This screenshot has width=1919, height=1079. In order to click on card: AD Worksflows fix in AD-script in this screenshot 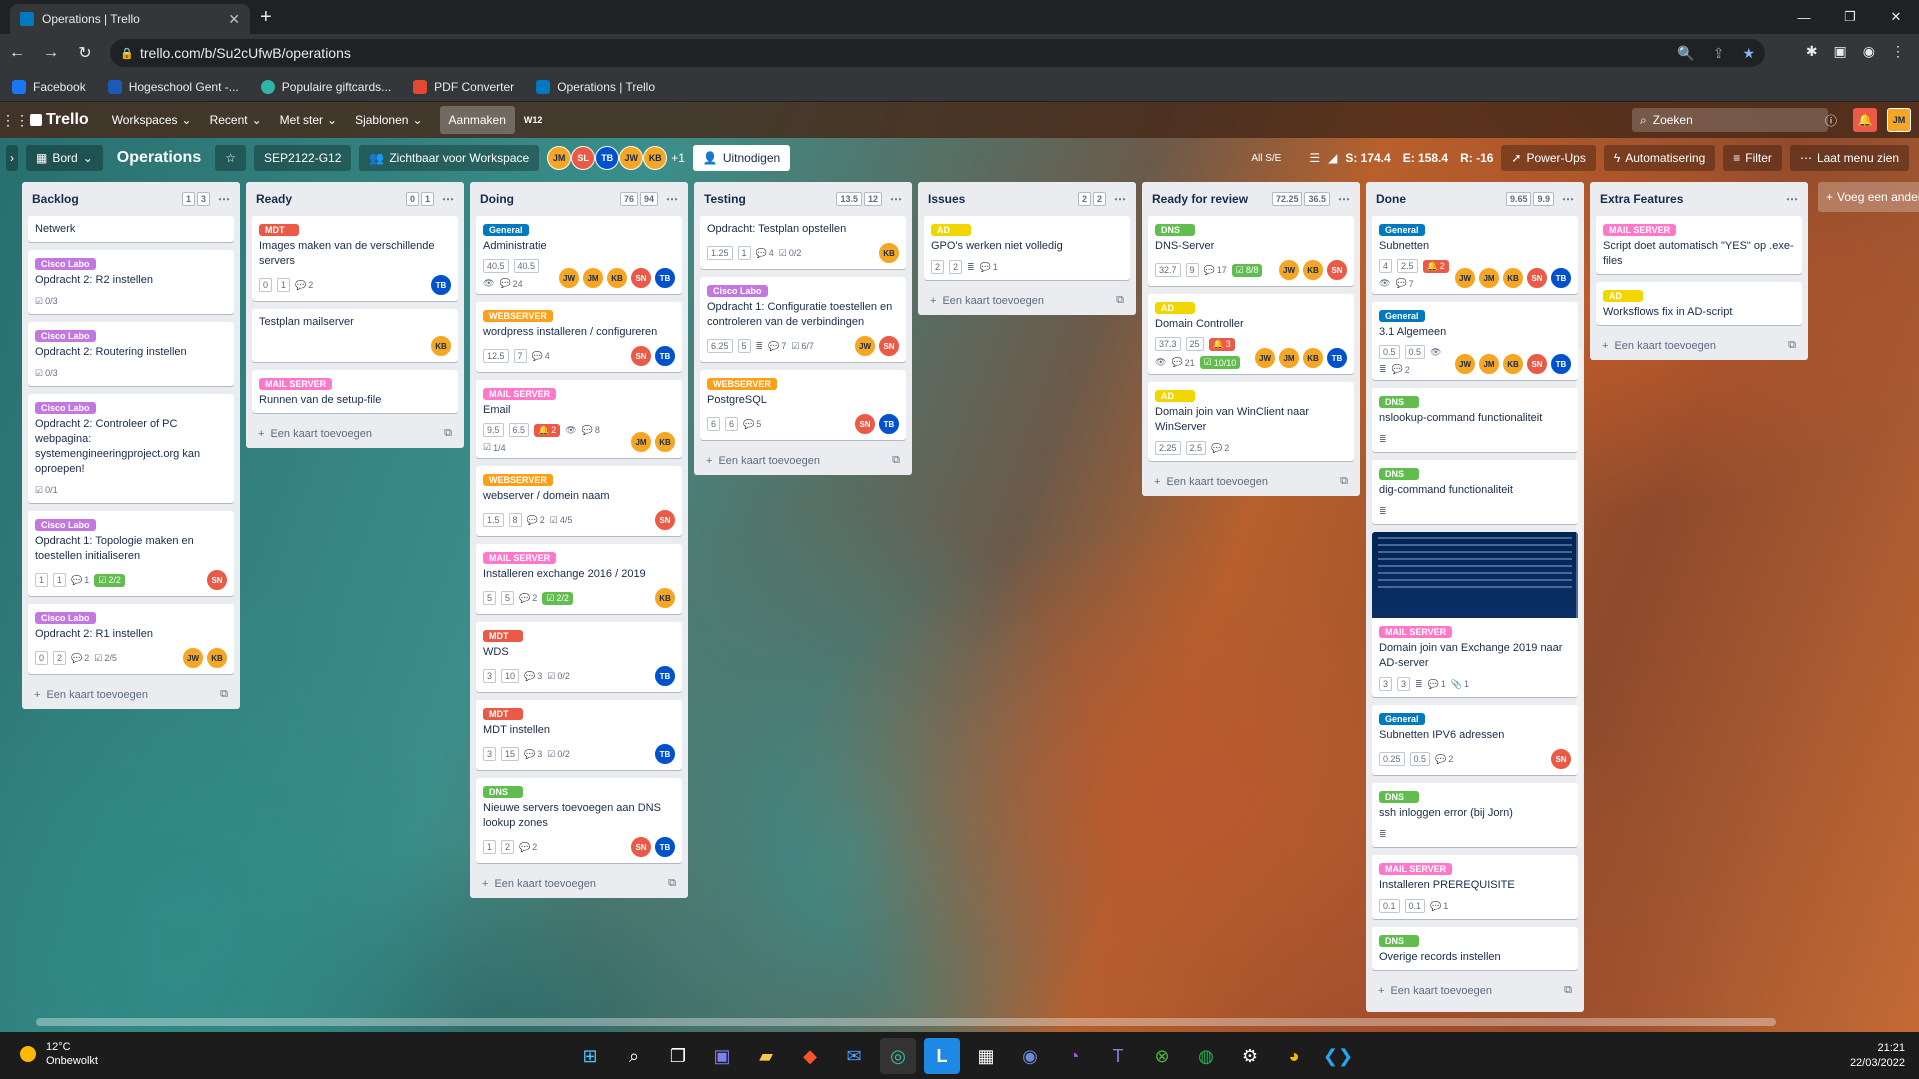, I will do `click(1699, 303)`.